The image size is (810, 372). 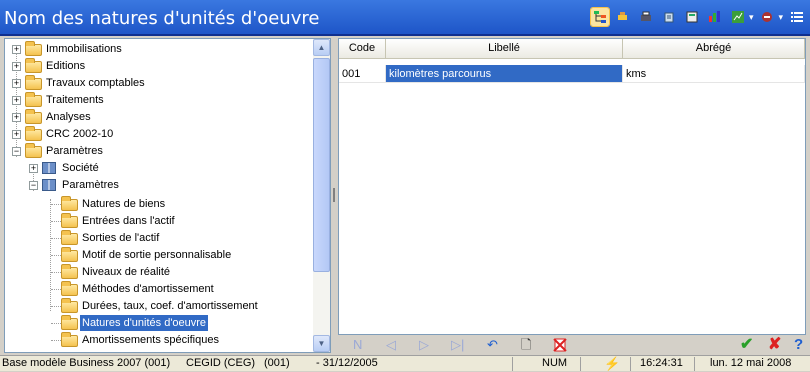 I want to click on tree-item-societe: + Société, so click(x=160, y=168).